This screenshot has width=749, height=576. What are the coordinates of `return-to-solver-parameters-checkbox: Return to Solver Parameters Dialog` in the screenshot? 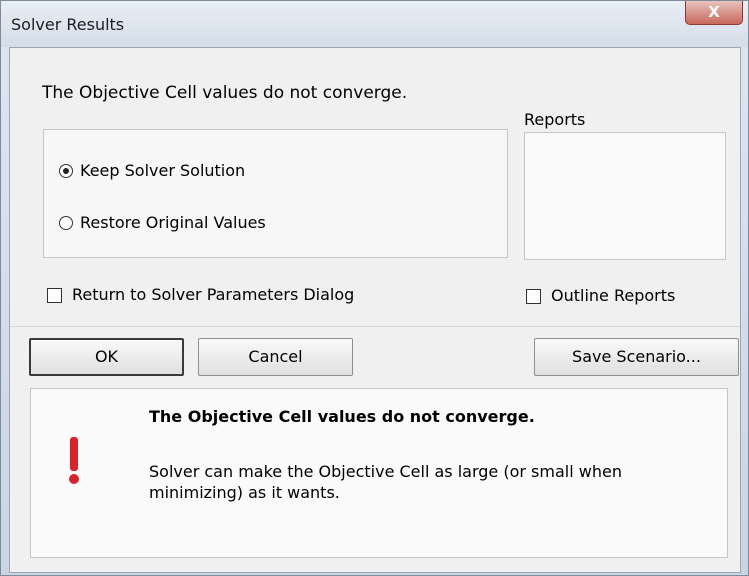 It's located at (200, 294).